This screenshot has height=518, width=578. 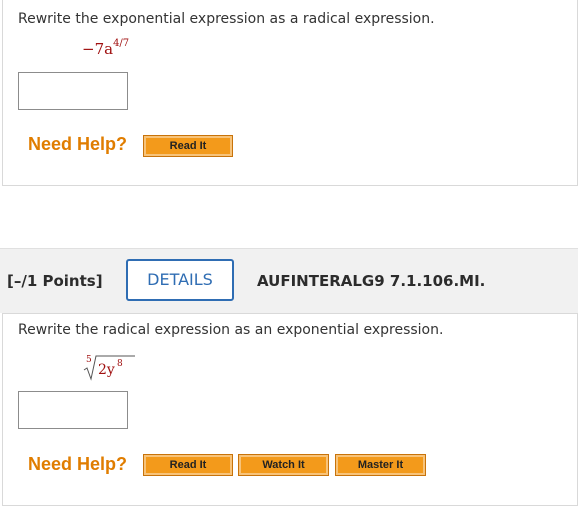 I want to click on points-label: [–/1 Points], so click(x=55, y=281).